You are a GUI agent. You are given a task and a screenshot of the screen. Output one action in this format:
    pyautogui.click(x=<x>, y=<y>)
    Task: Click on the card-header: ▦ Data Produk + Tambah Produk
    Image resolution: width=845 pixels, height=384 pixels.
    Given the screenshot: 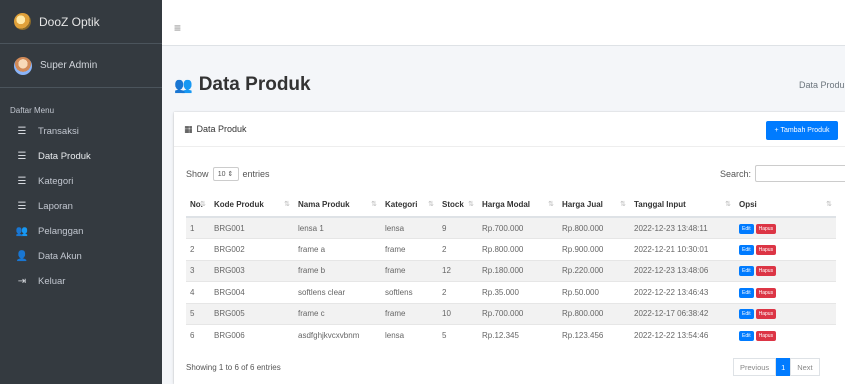 What is the action you would take?
    pyautogui.click(x=509, y=129)
    